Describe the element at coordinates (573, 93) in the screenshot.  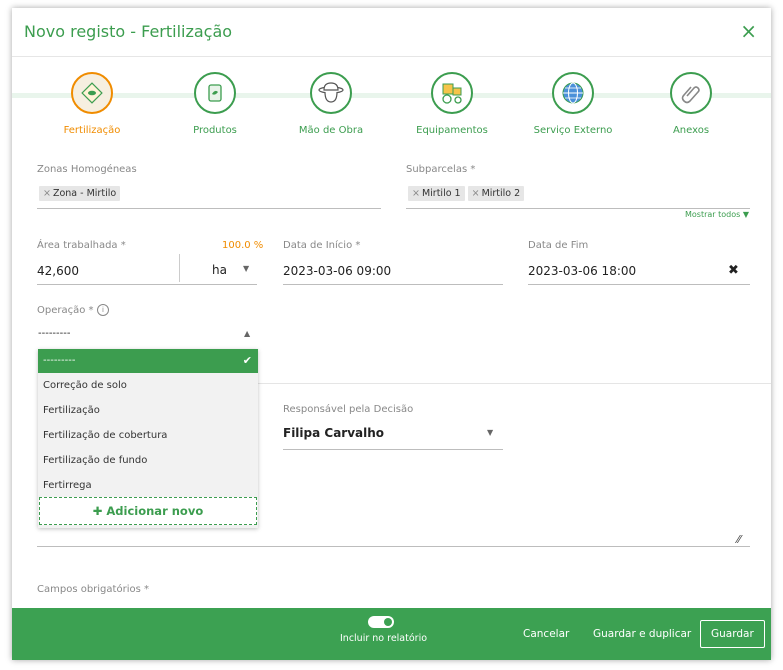
I see `globe-icon` at that location.